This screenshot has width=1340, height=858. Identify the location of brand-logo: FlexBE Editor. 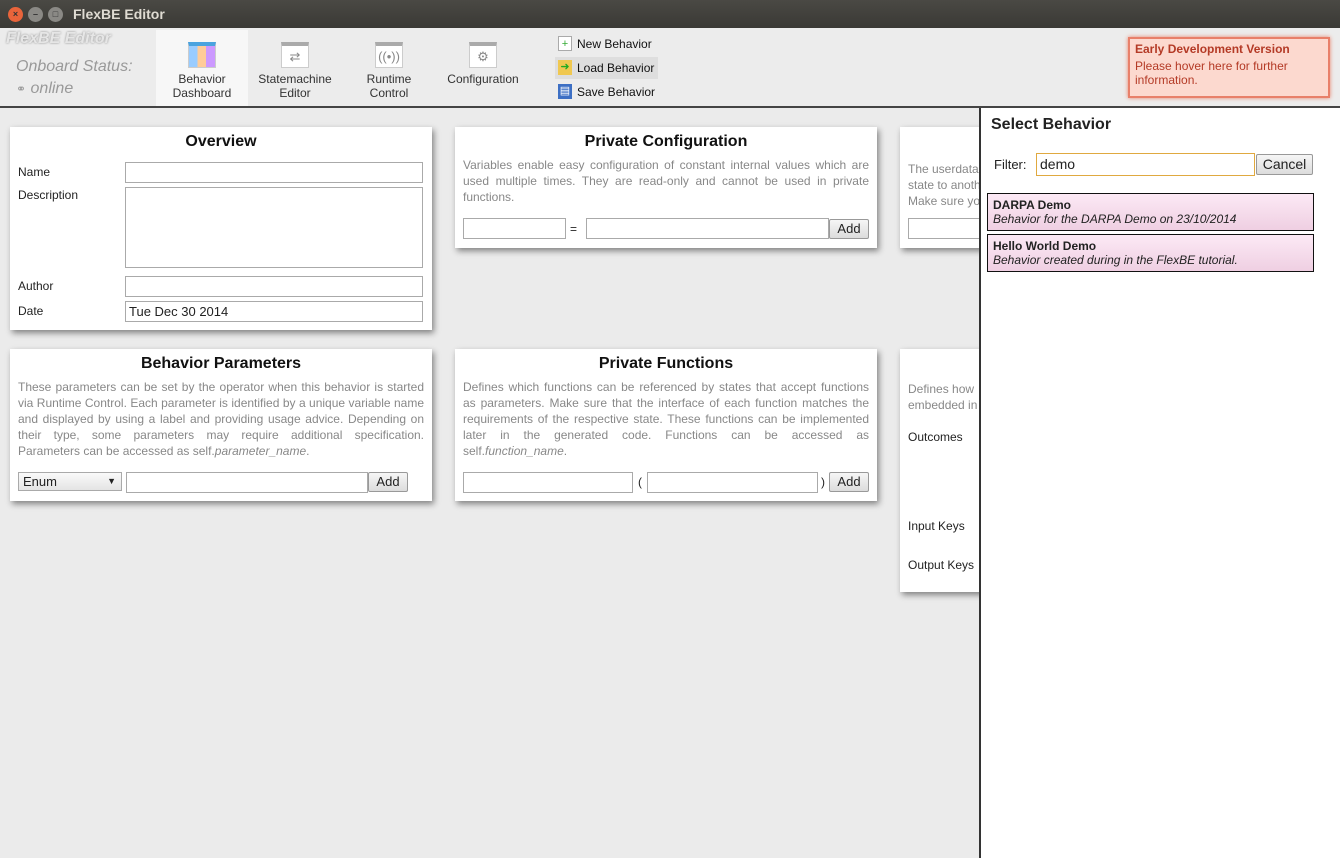
(58, 38).